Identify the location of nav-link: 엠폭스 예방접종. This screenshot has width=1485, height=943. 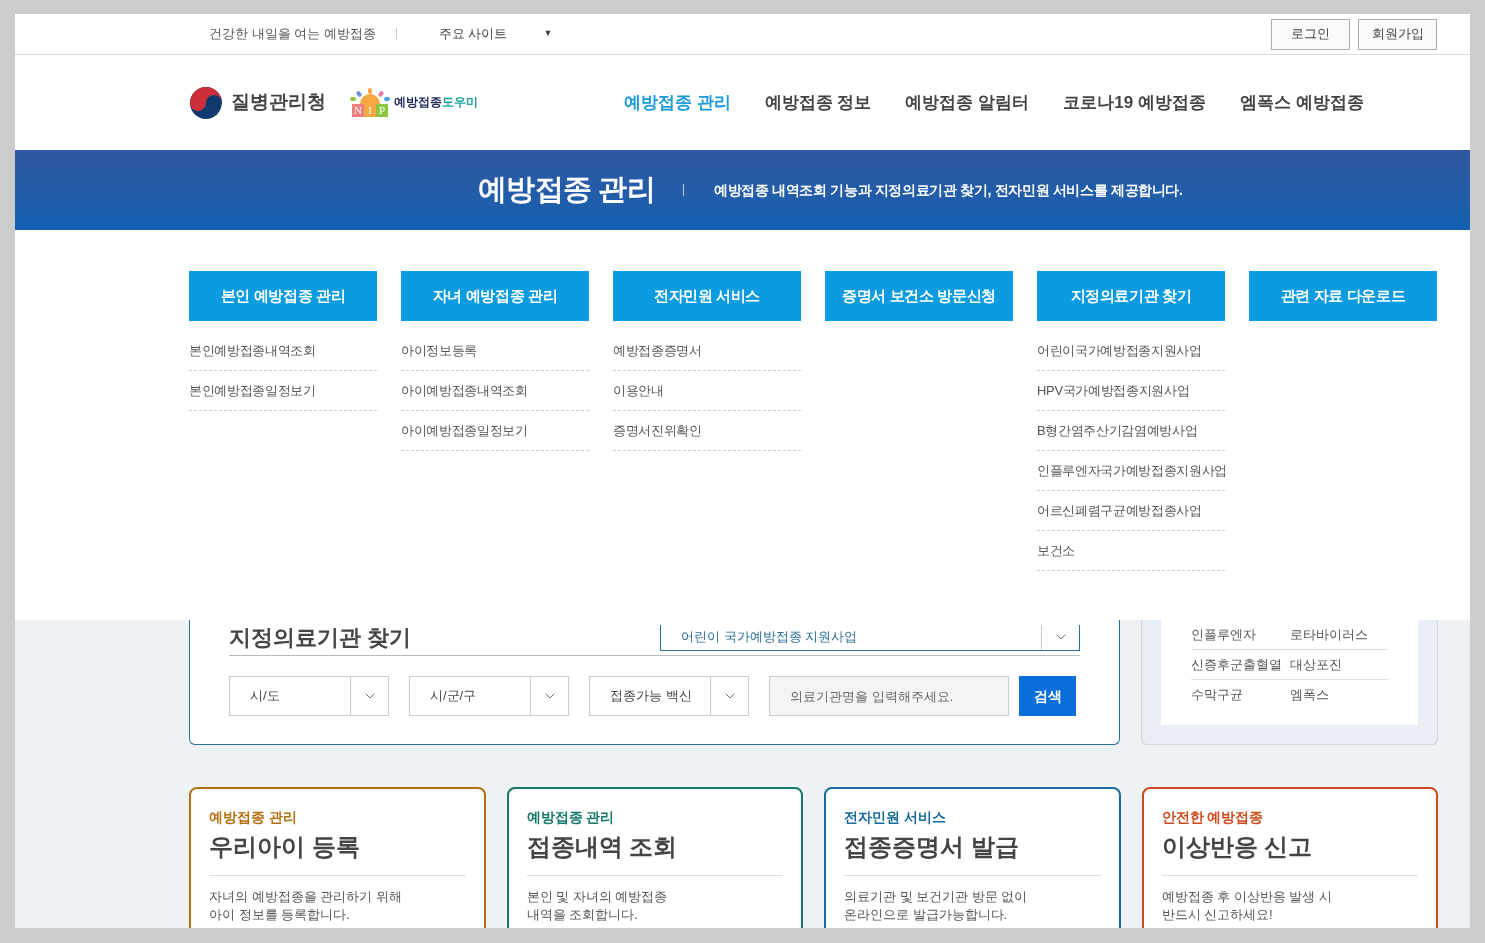
(1301, 102).